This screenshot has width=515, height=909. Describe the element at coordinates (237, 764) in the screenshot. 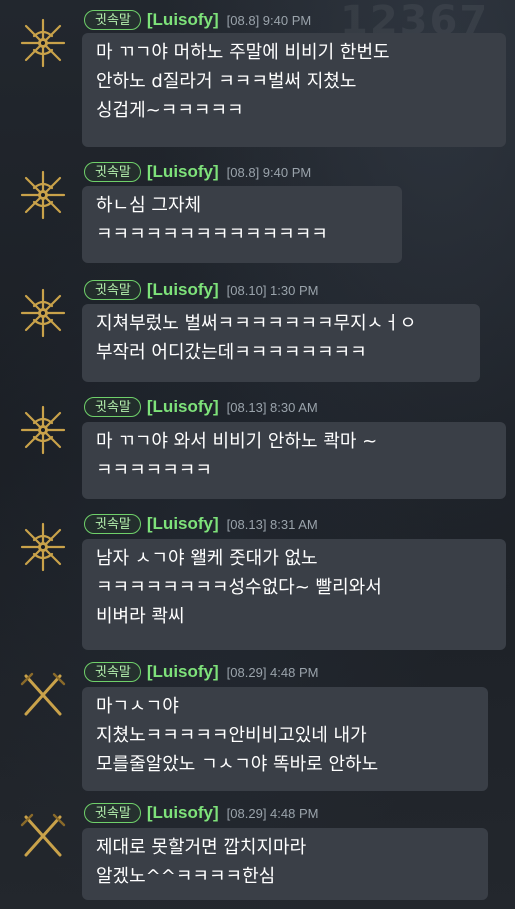

I see `message-line: 모를줄알았노 ㄱㅅㄱ야 똑바로 안하노` at that location.